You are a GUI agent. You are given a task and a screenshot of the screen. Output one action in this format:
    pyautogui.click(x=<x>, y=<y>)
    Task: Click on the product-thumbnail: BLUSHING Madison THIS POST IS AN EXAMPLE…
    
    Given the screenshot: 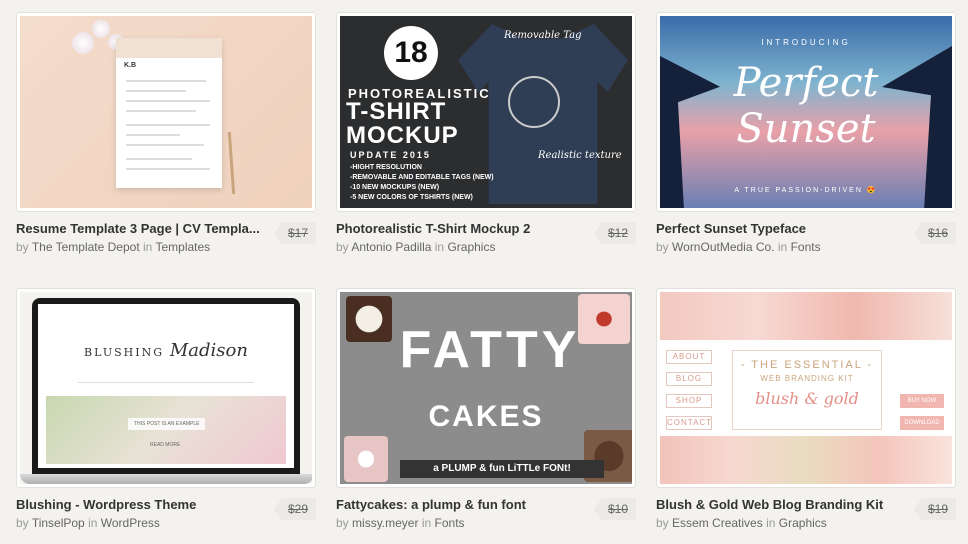 What is the action you would take?
    pyautogui.click(x=166, y=388)
    